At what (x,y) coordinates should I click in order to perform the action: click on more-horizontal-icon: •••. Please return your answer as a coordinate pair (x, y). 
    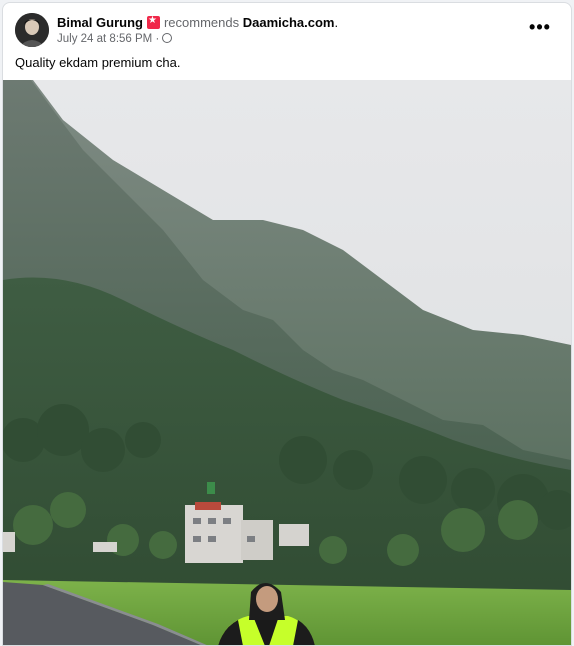
    Looking at the image, I should click on (540, 27).